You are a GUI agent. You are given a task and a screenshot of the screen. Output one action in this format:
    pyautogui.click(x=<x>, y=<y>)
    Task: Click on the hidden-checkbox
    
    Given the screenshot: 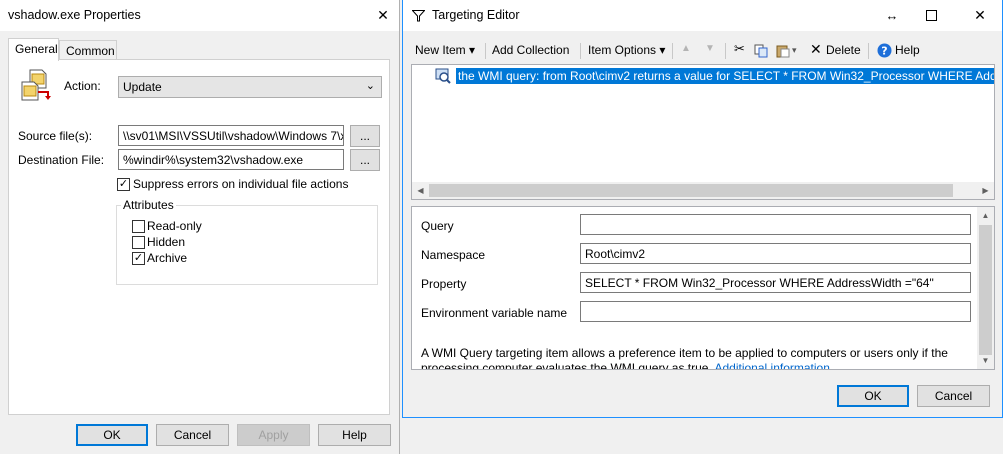 What is the action you would take?
    pyautogui.click(x=138, y=242)
    